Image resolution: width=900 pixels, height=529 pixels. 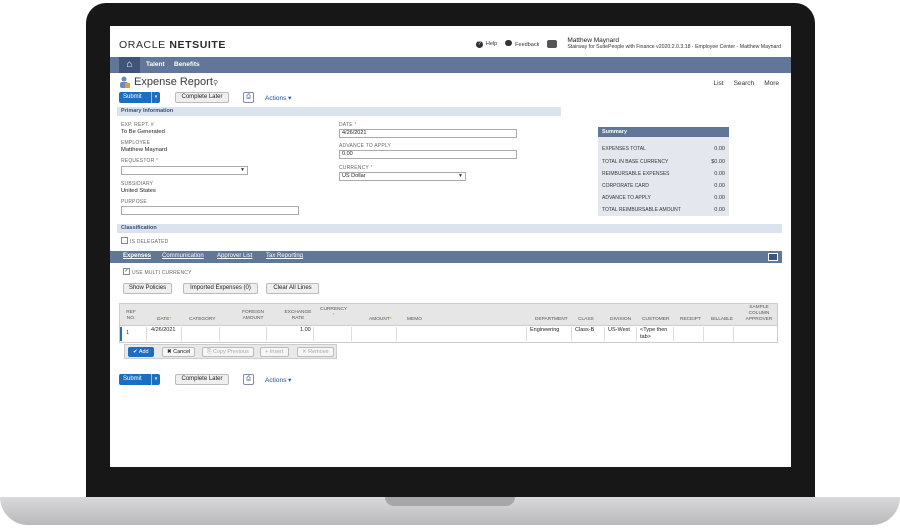 I want to click on col-currency: CURRENCY *, so click(x=334, y=312).